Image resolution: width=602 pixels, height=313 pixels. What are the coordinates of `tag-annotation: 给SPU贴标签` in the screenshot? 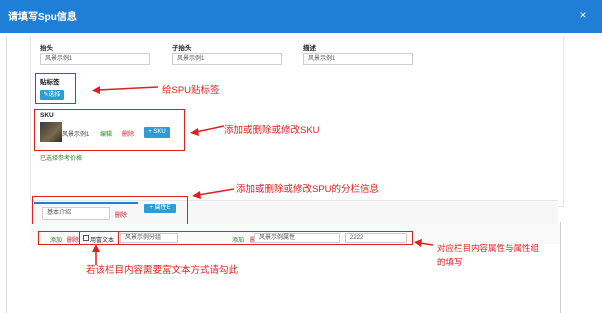 It's located at (191, 90).